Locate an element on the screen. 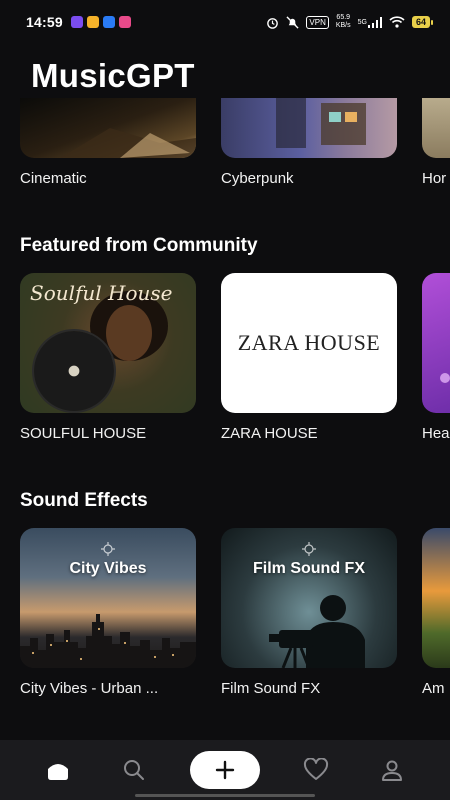 Image resolution: width=450 pixels, height=800 pixels. genre-label: Cinematic is located at coordinates (53, 178).